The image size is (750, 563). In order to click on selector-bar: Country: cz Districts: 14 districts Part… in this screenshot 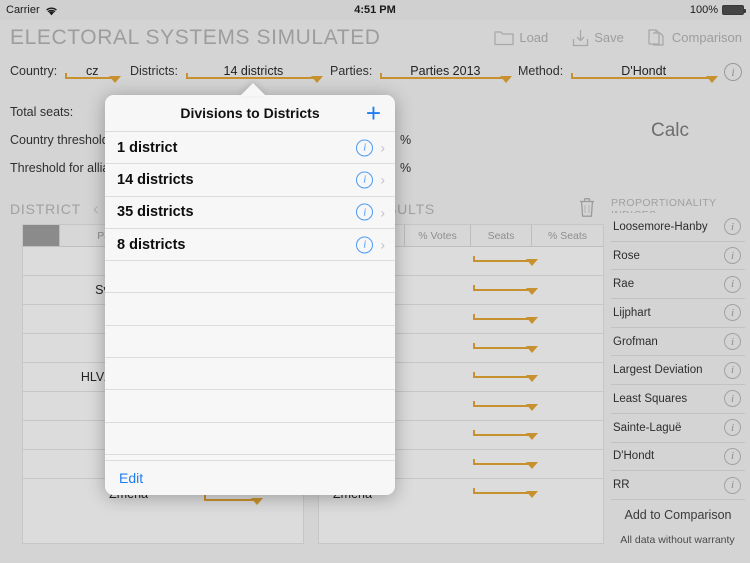, I will do `click(375, 73)`.